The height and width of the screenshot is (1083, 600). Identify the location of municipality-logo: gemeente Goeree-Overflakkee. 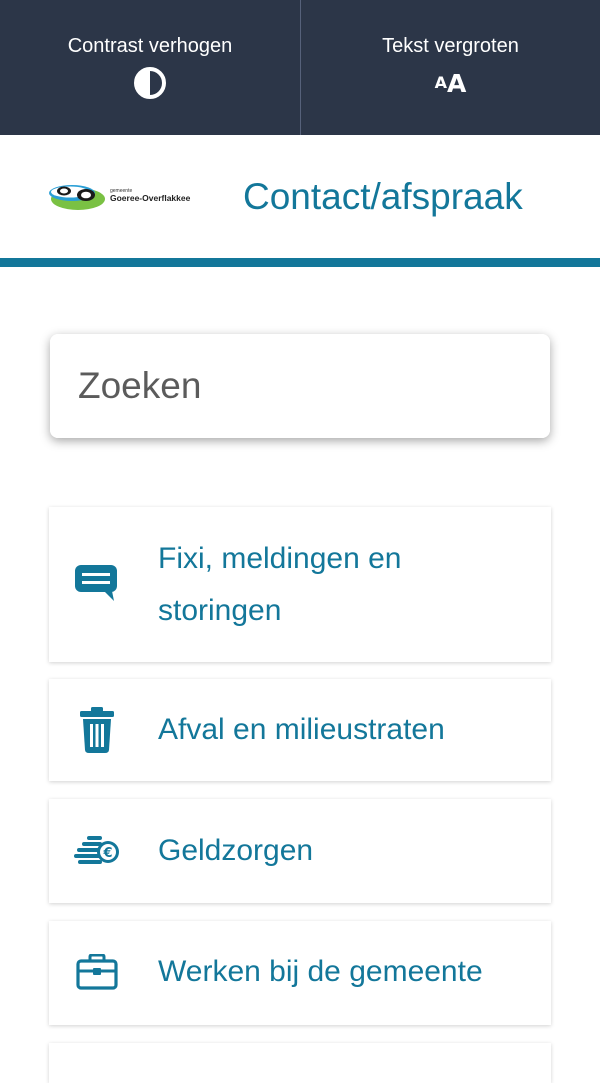
(123, 197).